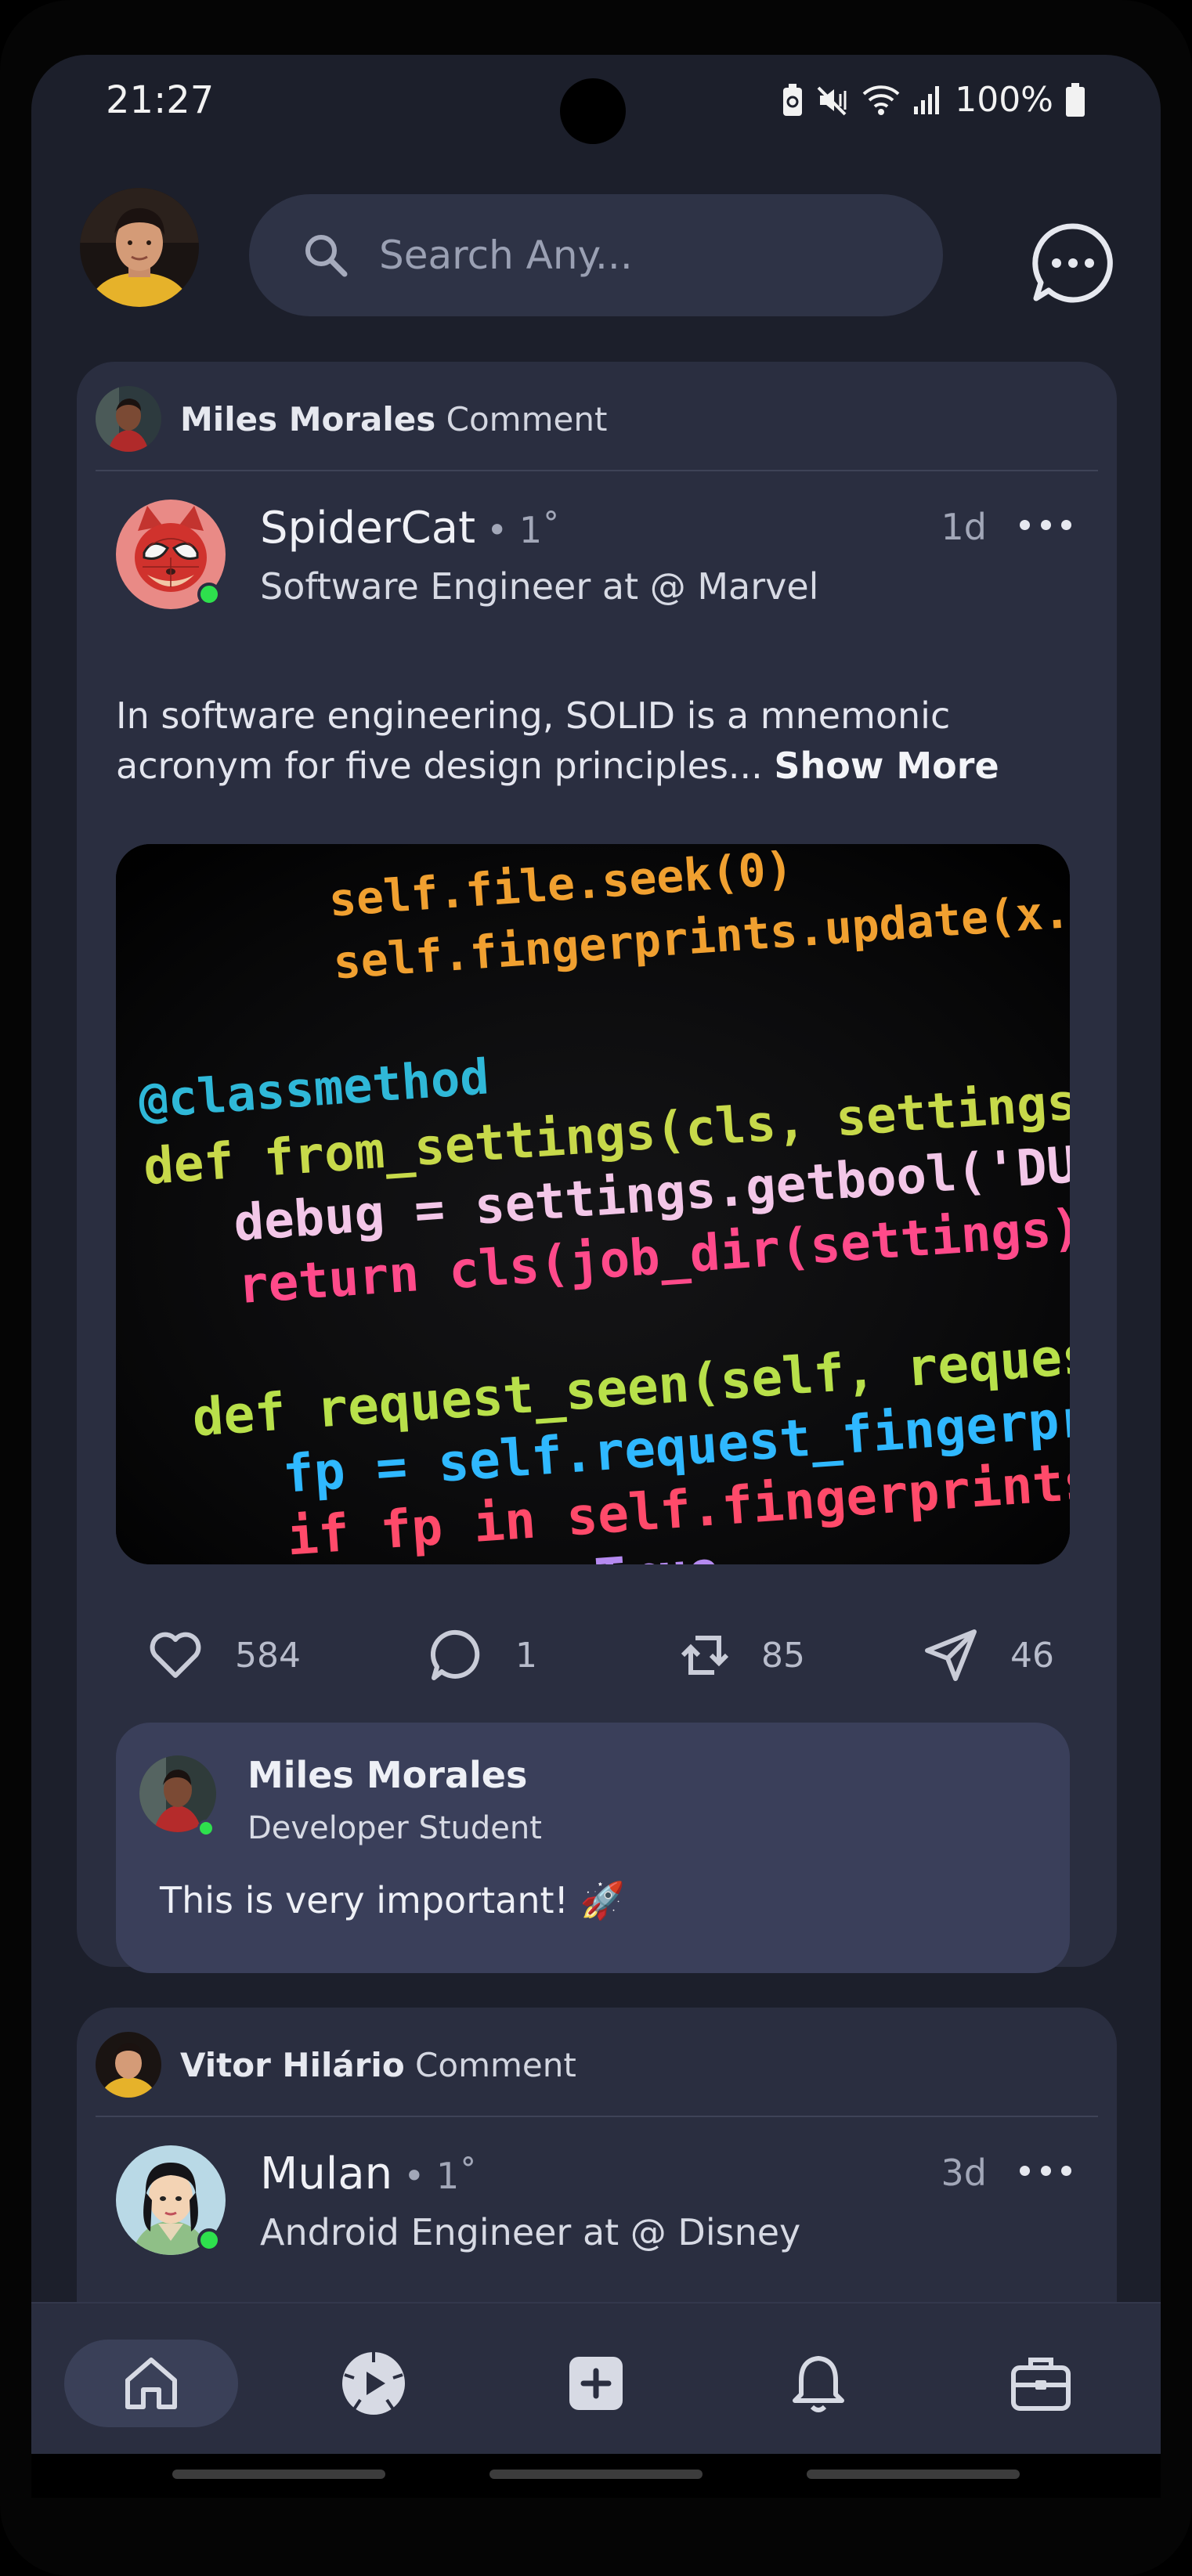 The height and width of the screenshot is (2576, 1192). I want to click on heart-icon, so click(175, 1655).